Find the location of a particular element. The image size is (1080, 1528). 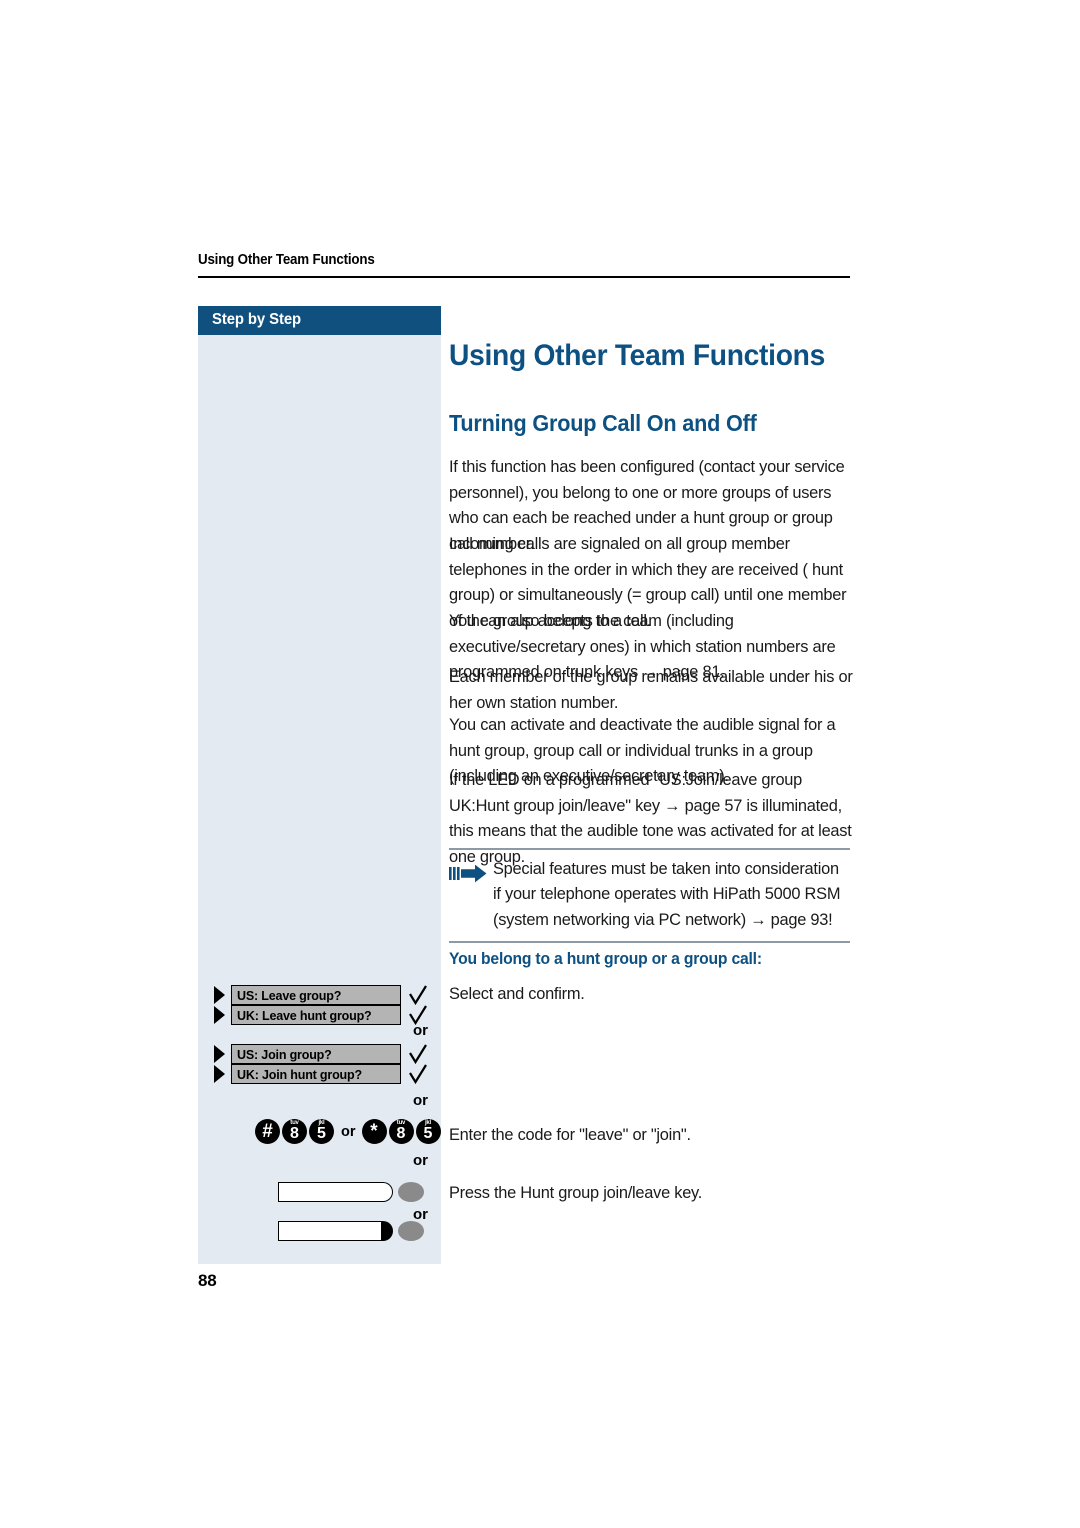

dialog-option-row-3: US: Join group? is located at coordinates (321, 1054).